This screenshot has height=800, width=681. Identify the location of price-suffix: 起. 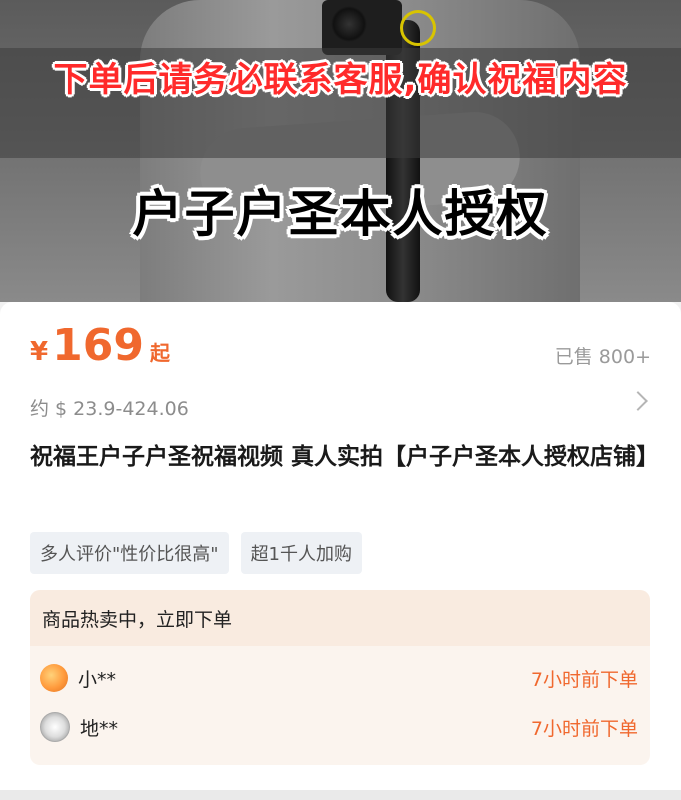
(159, 353).